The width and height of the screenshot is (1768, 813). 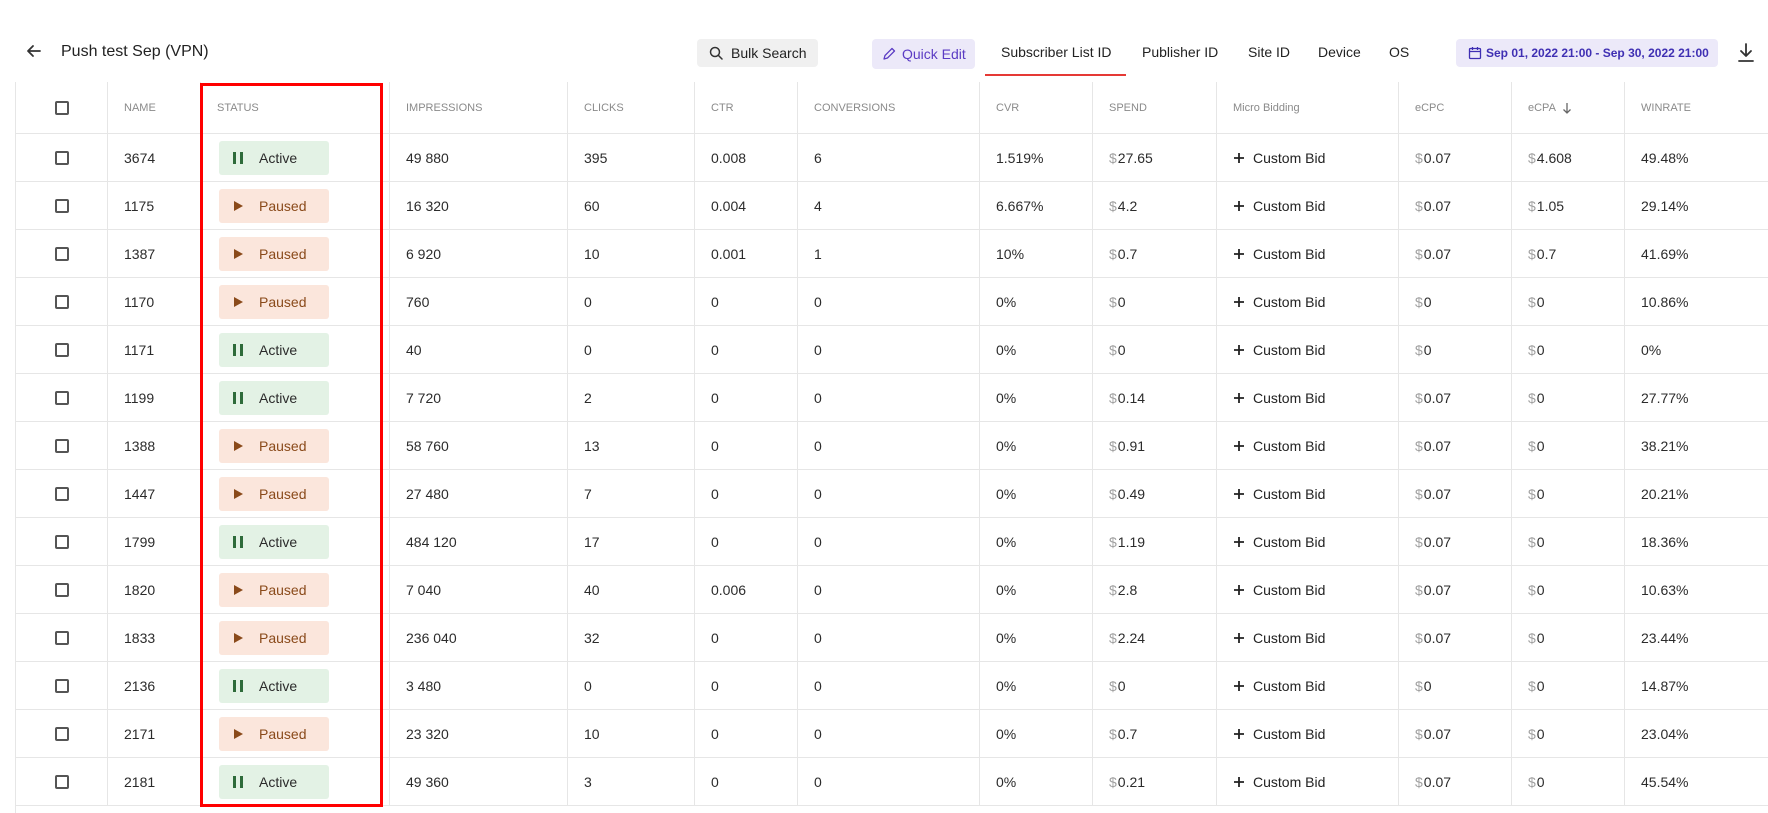 What do you see at coordinates (1399, 52) in the screenshot?
I see `tab-os: OS` at bounding box center [1399, 52].